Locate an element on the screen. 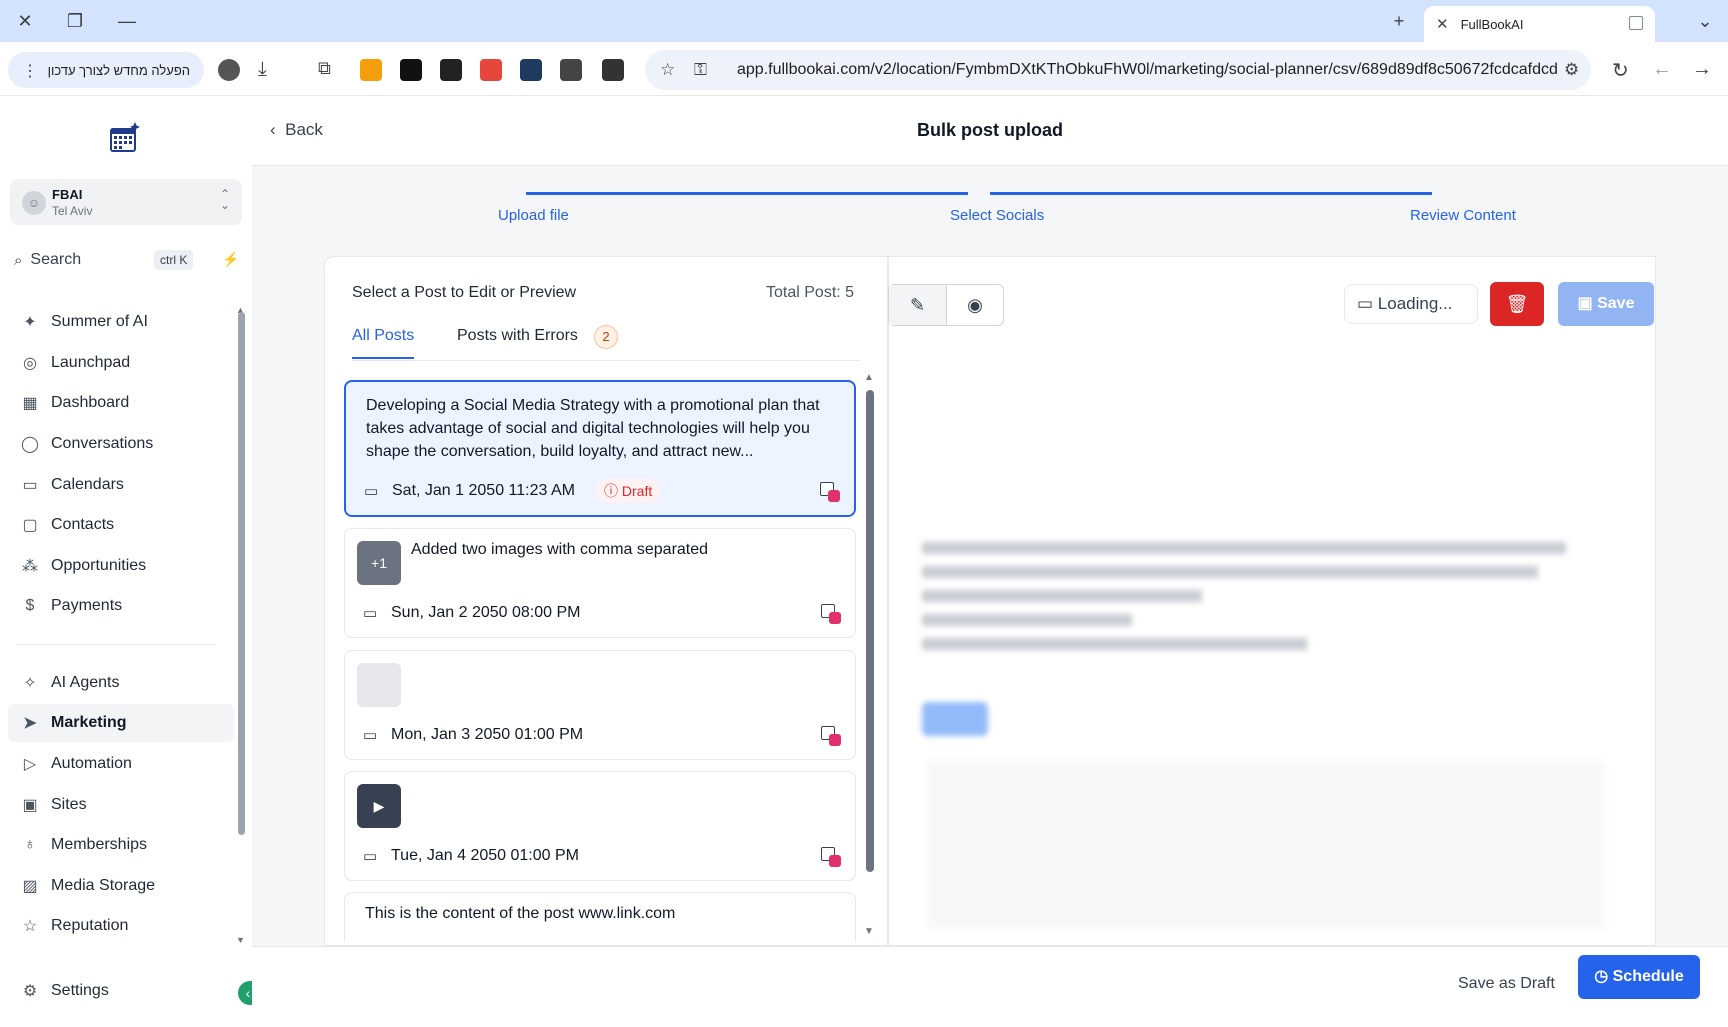 Image resolution: width=1728 pixels, height=1027 pixels. sidebar-item-label: Calendars is located at coordinates (87, 484).